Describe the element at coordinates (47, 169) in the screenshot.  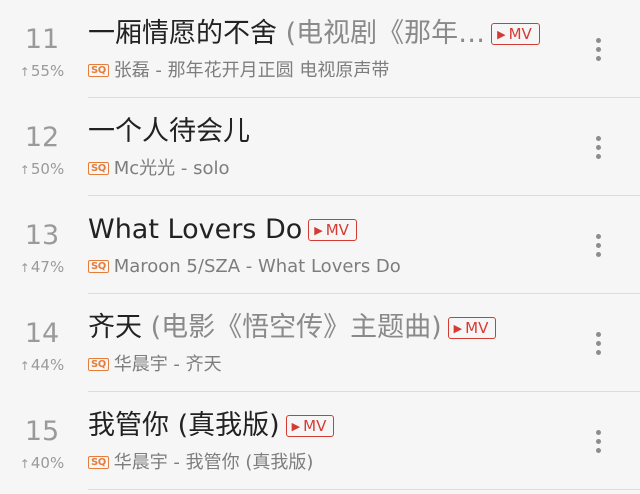
I see `trend-percent: 50%` at that location.